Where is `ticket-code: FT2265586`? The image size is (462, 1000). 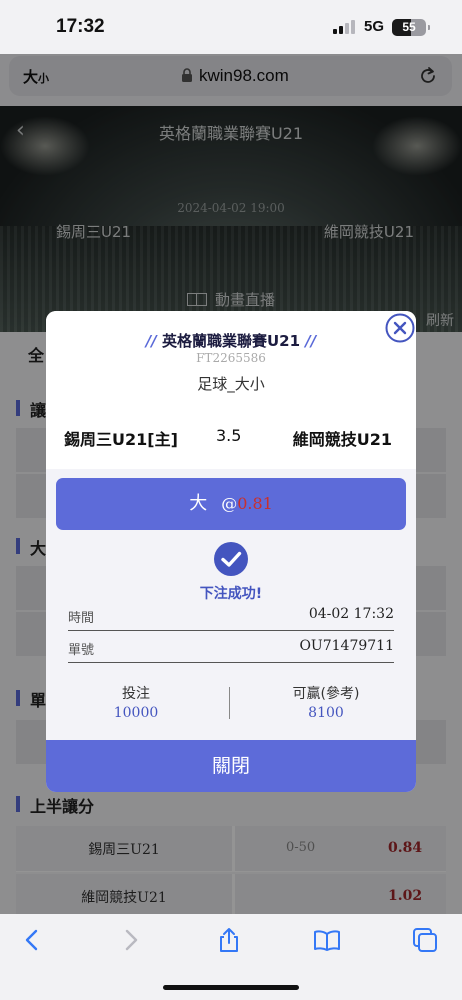 ticket-code: FT2265586 is located at coordinates (231, 358).